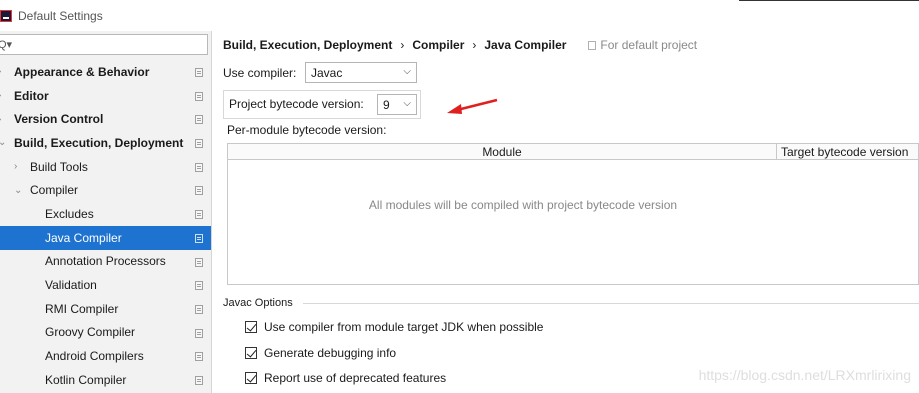  I want to click on sidebar-item-build-tools: › Build Tools, so click(105, 167).